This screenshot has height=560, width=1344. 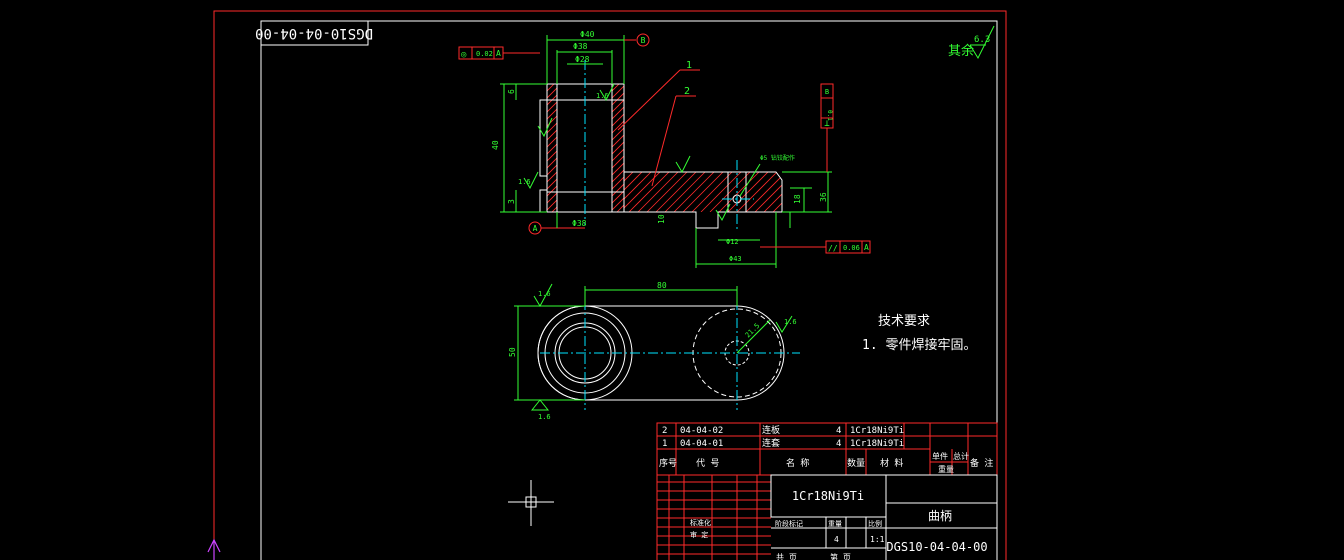 I want to click on dim-h18: 18, so click(x=797, y=199).